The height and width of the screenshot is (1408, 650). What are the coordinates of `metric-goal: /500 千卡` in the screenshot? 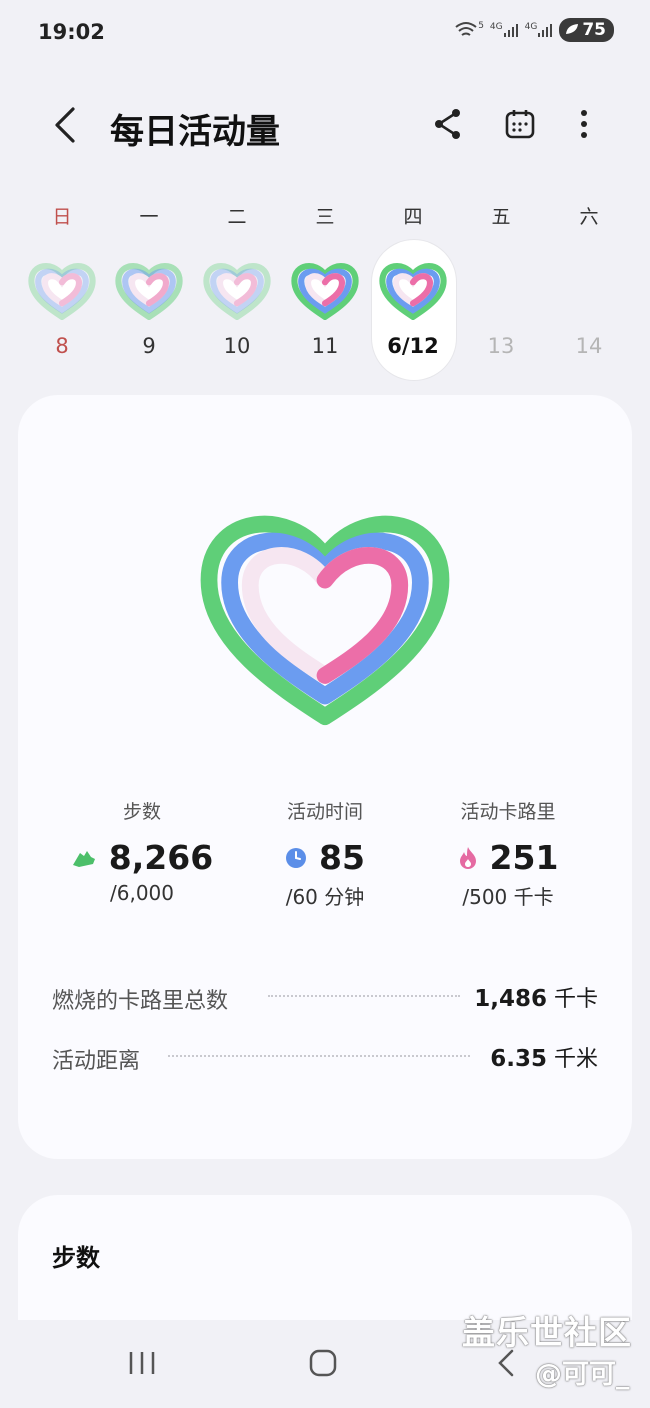 It's located at (508, 897).